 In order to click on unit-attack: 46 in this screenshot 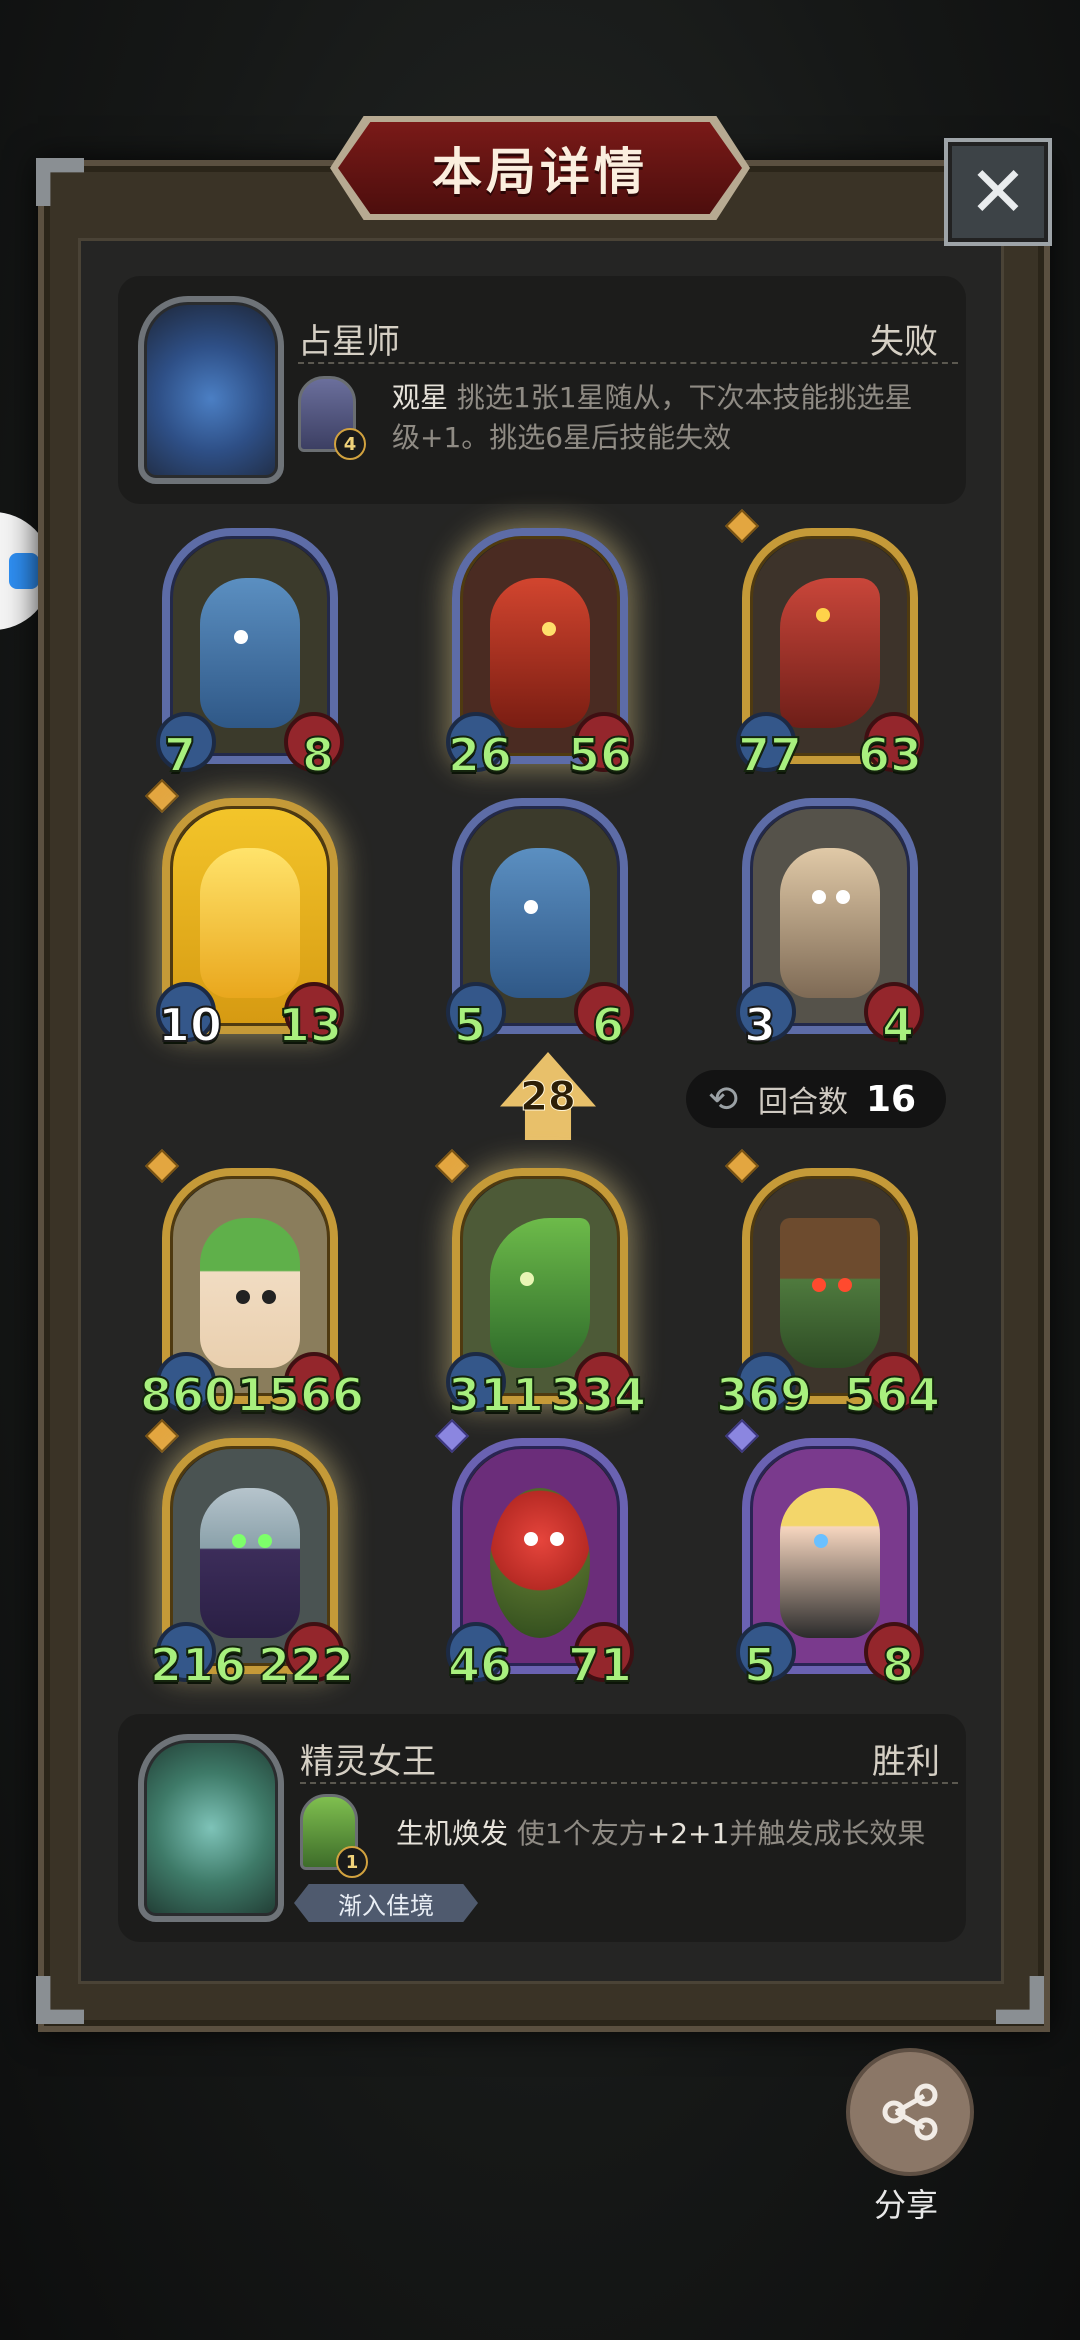, I will do `click(480, 1665)`.